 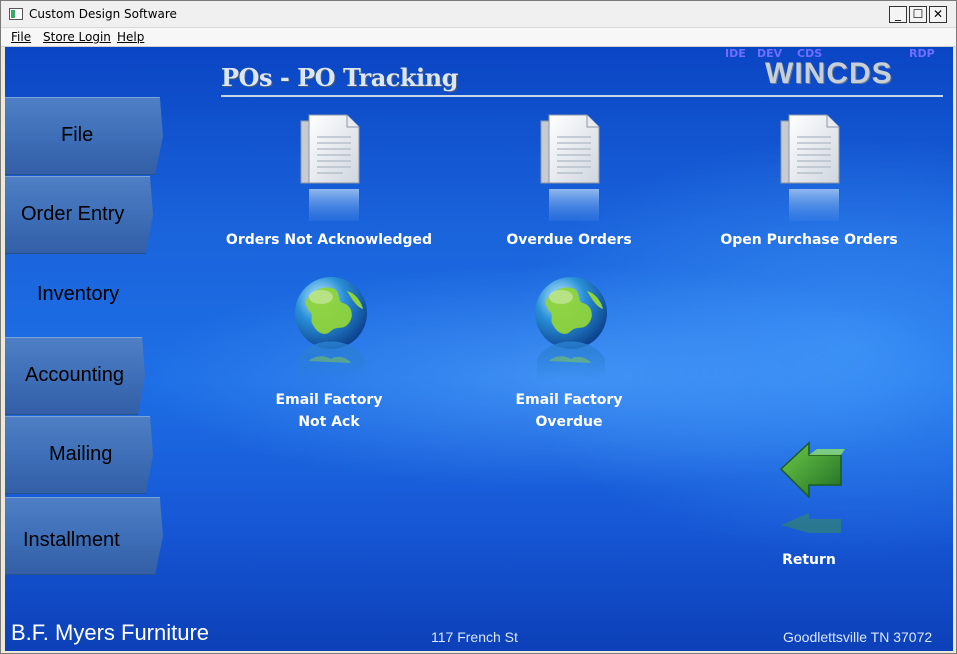 I want to click on sidebar-item-label: File, so click(x=77, y=135).